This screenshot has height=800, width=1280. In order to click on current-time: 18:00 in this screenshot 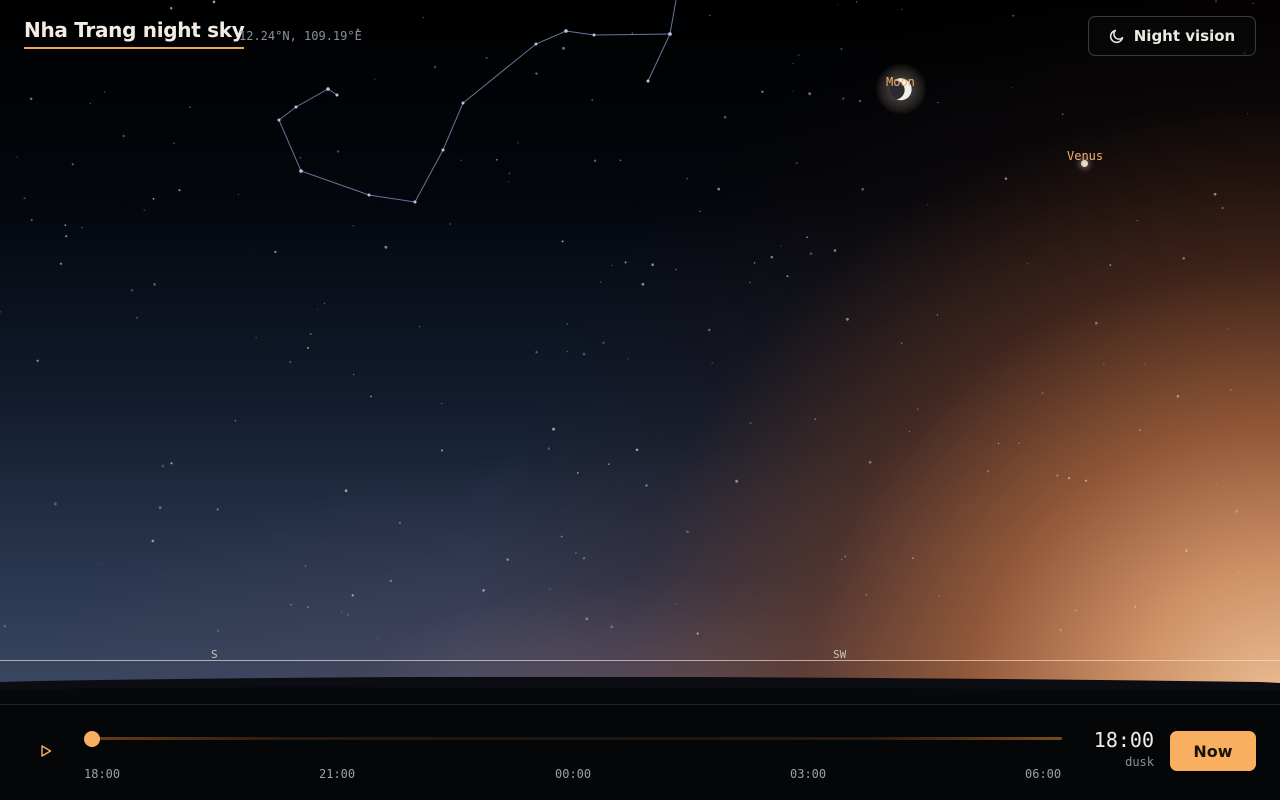, I will do `click(1123, 740)`.